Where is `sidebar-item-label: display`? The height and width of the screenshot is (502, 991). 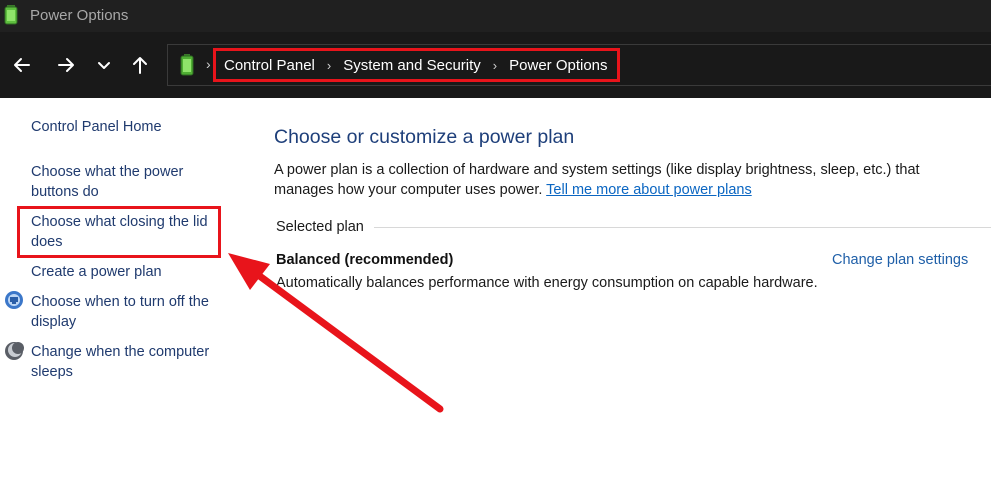 sidebar-item-label: display is located at coordinates (54, 322).